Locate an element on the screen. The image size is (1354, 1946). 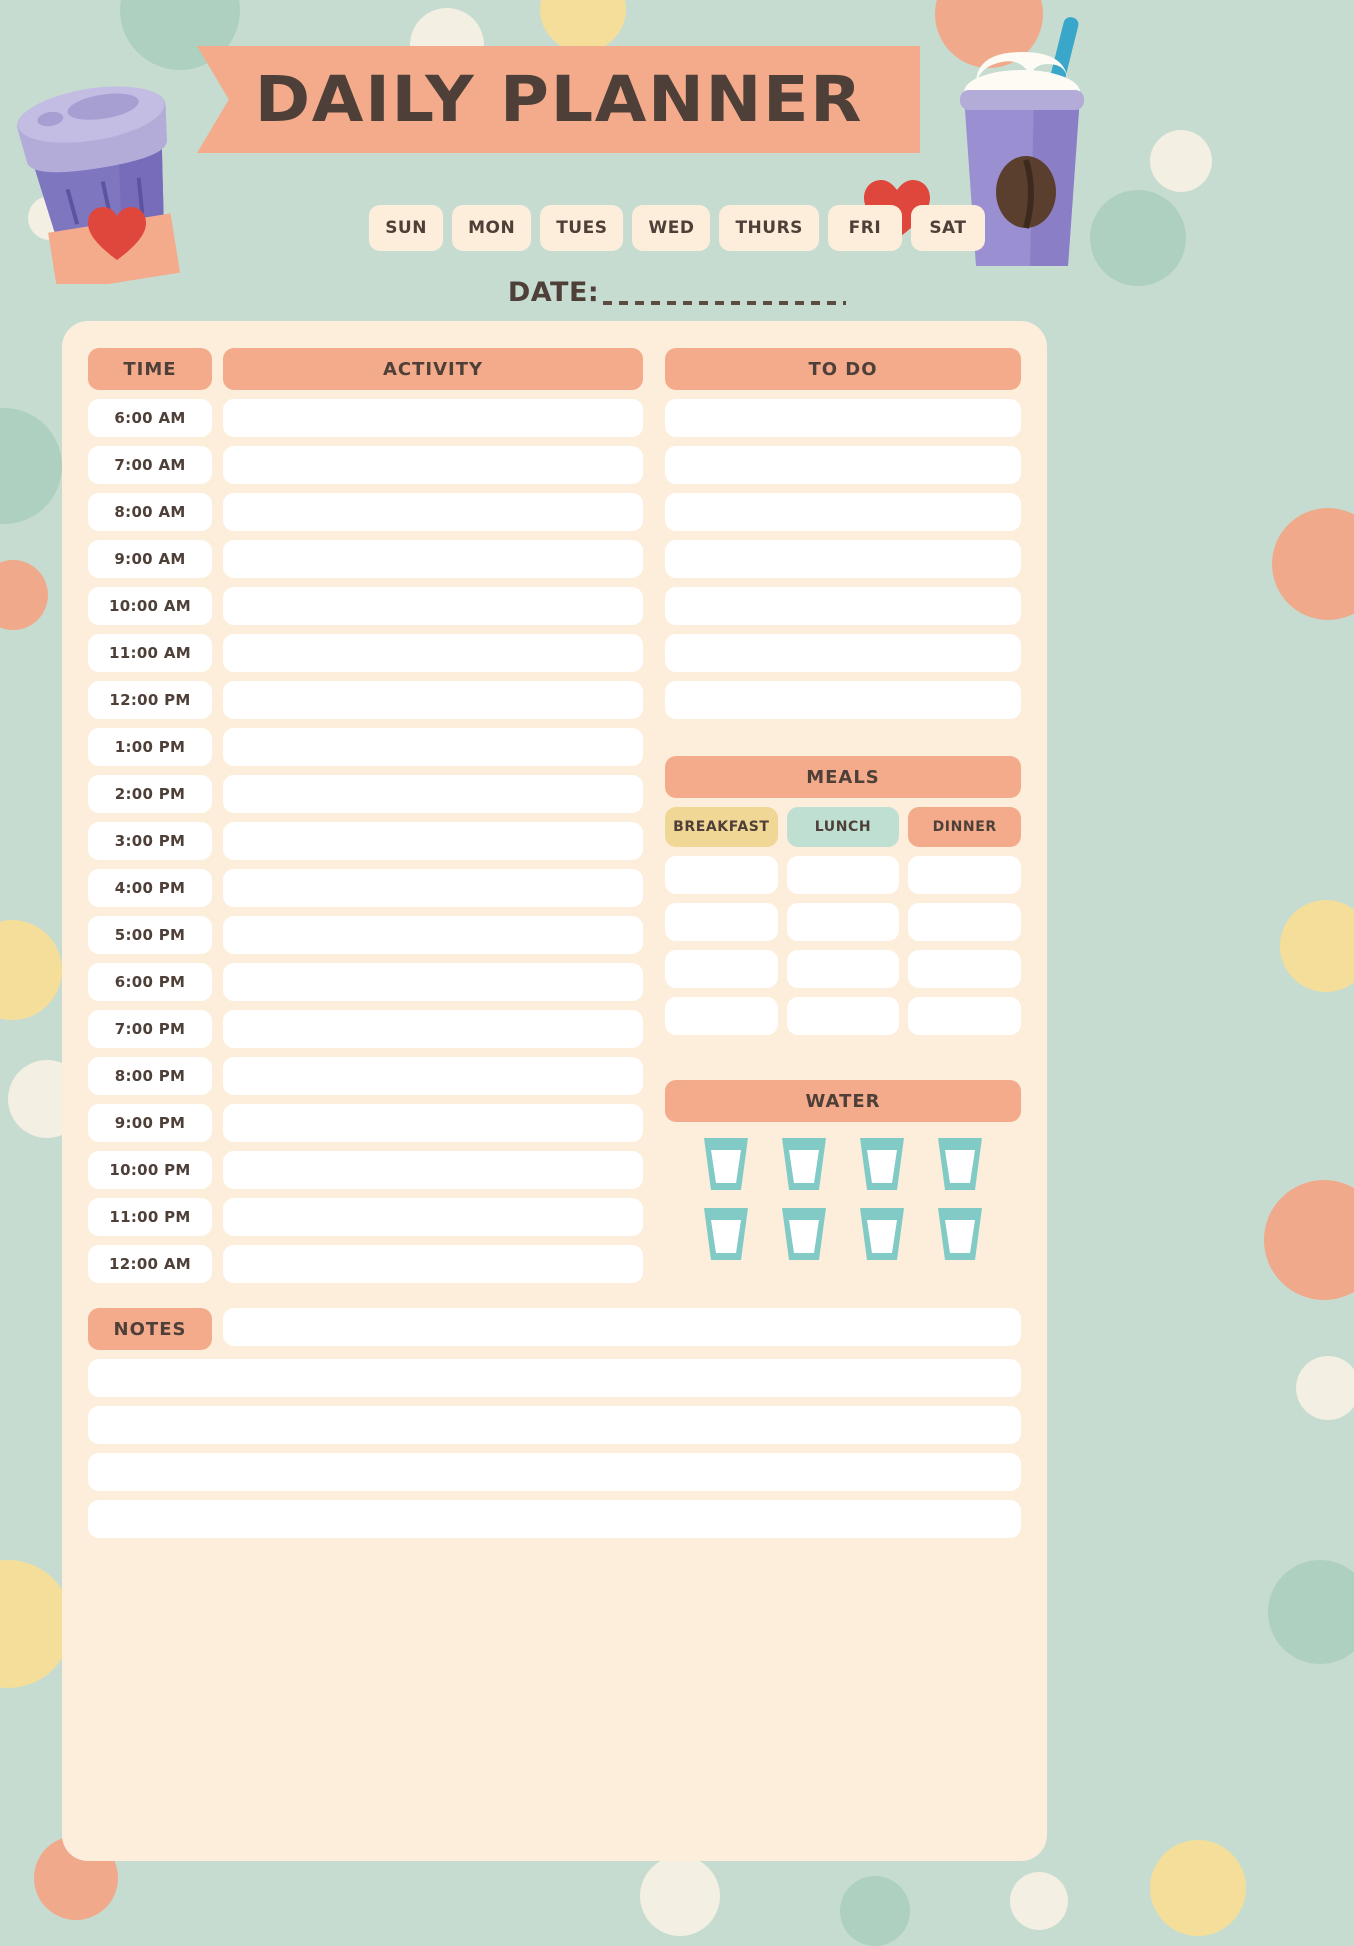
meals-section: MEALS BREAKFAST LUNCH DINNER is located at coordinates (843, 900).